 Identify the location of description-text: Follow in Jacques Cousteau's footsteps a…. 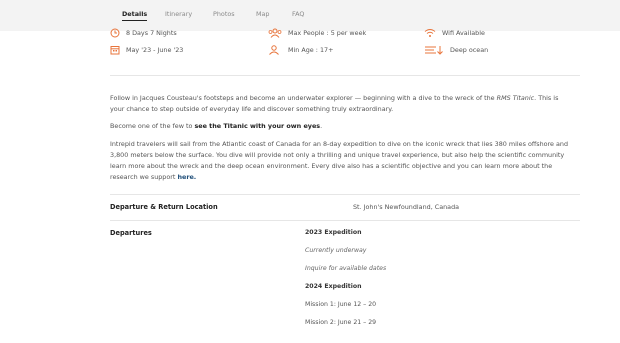
(303, 98).